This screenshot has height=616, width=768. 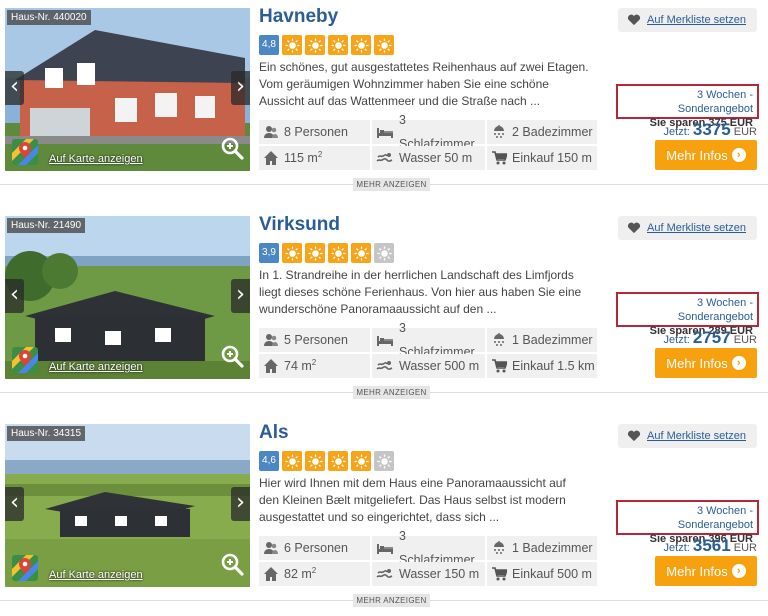 What do you see at coordinates (428, 574) in the screenshot?
I see `fact-water: Wasser 150 m` at bounding box center [428, 574].